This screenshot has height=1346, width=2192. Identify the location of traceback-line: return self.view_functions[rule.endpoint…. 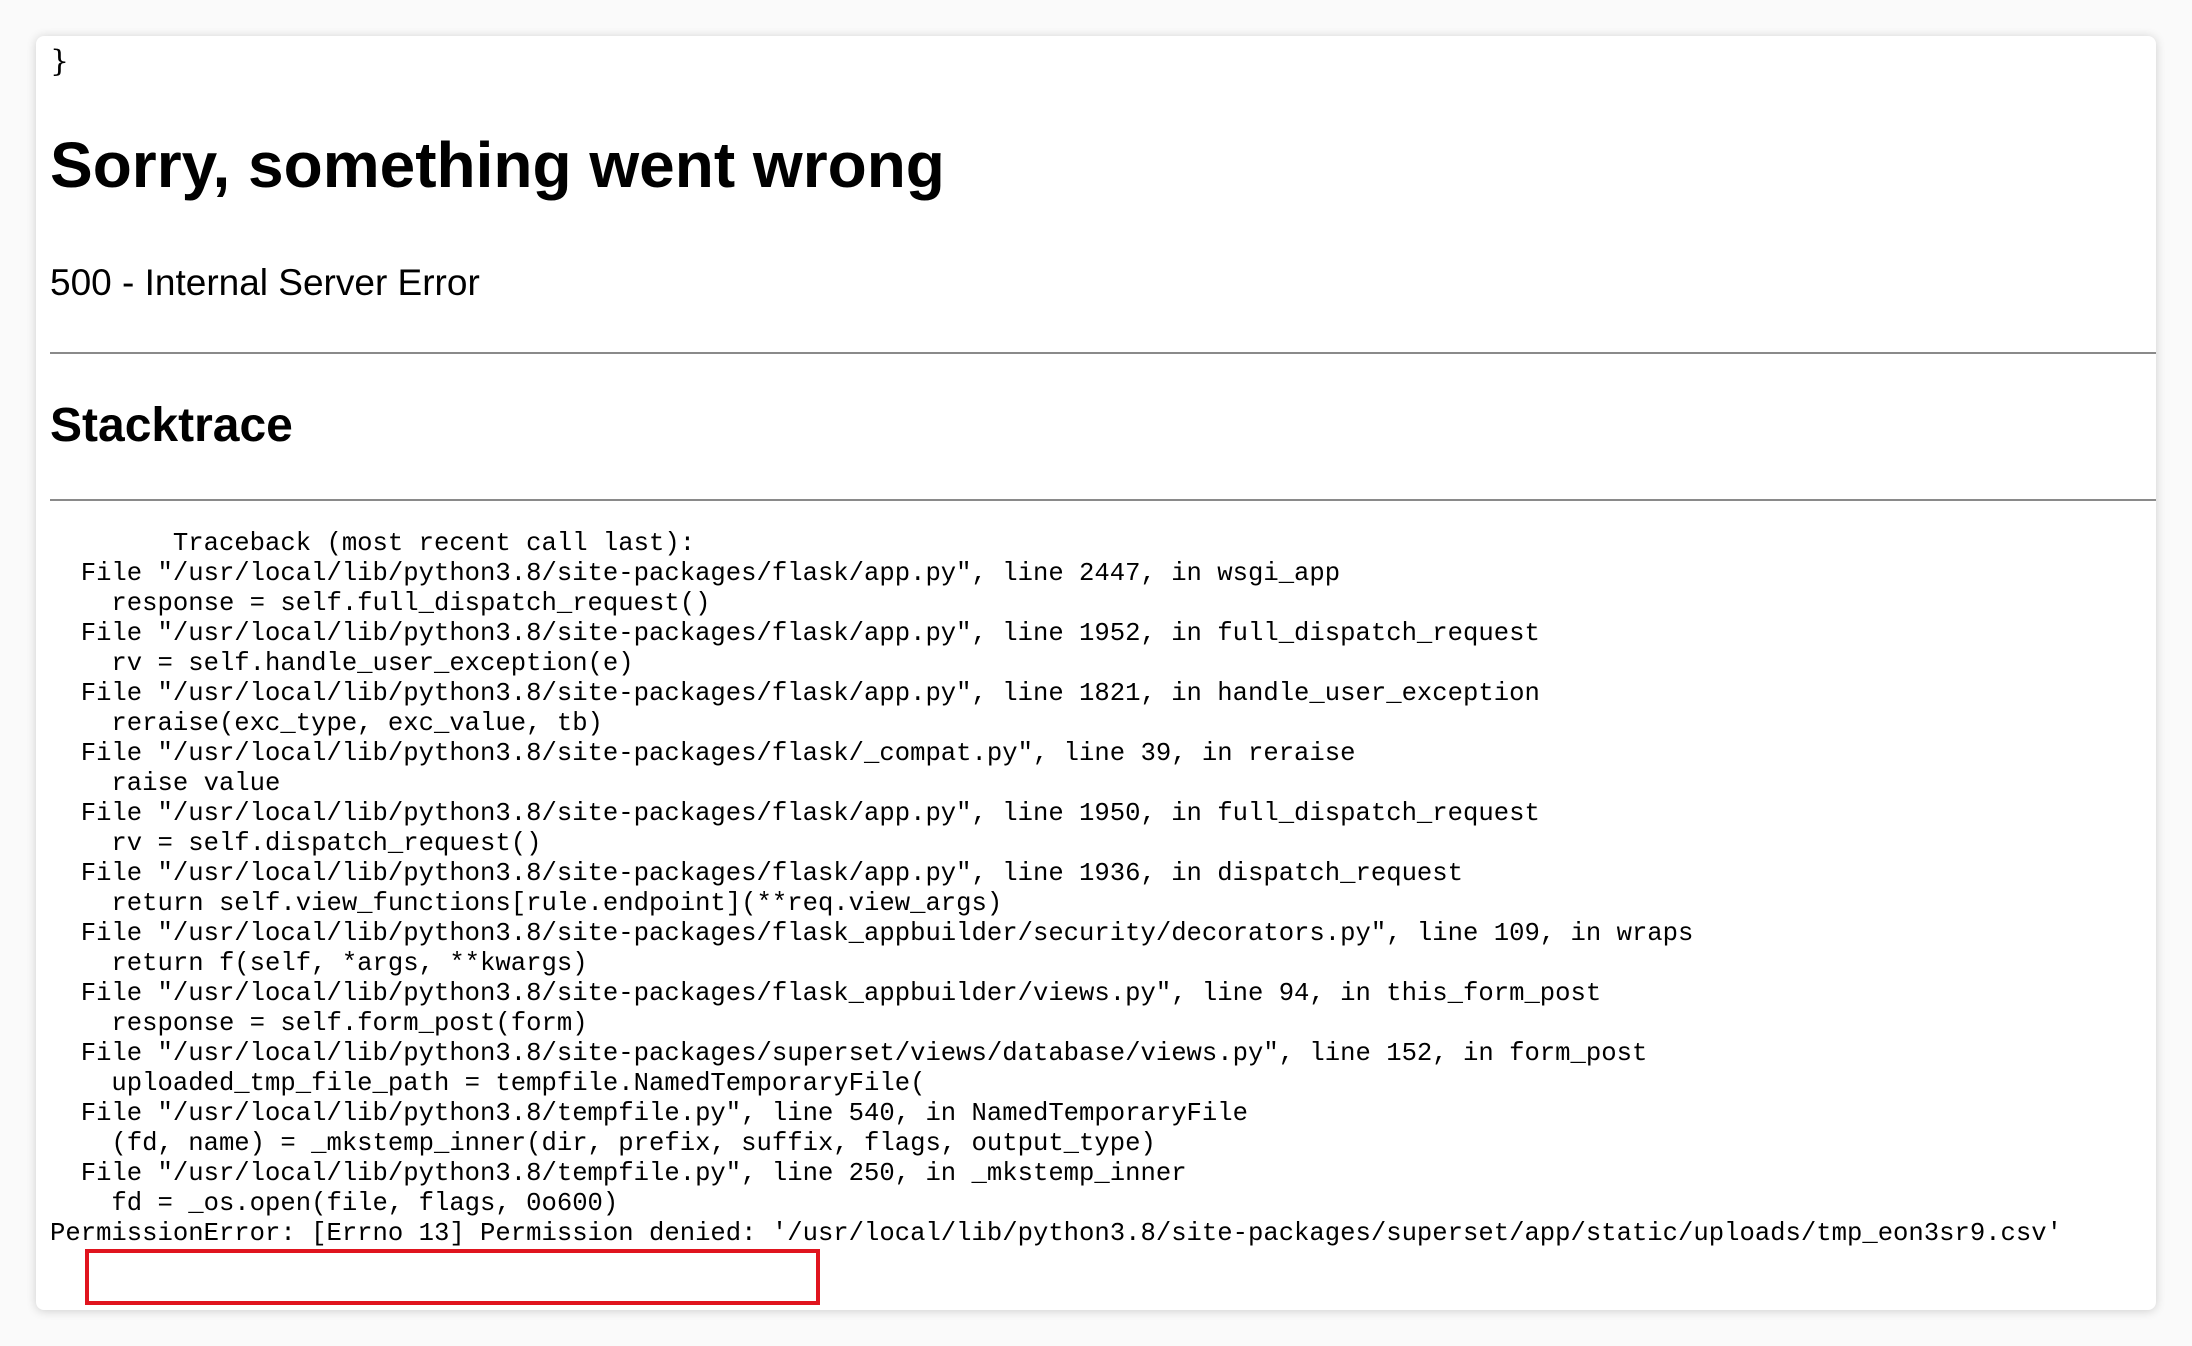
(526, 903).